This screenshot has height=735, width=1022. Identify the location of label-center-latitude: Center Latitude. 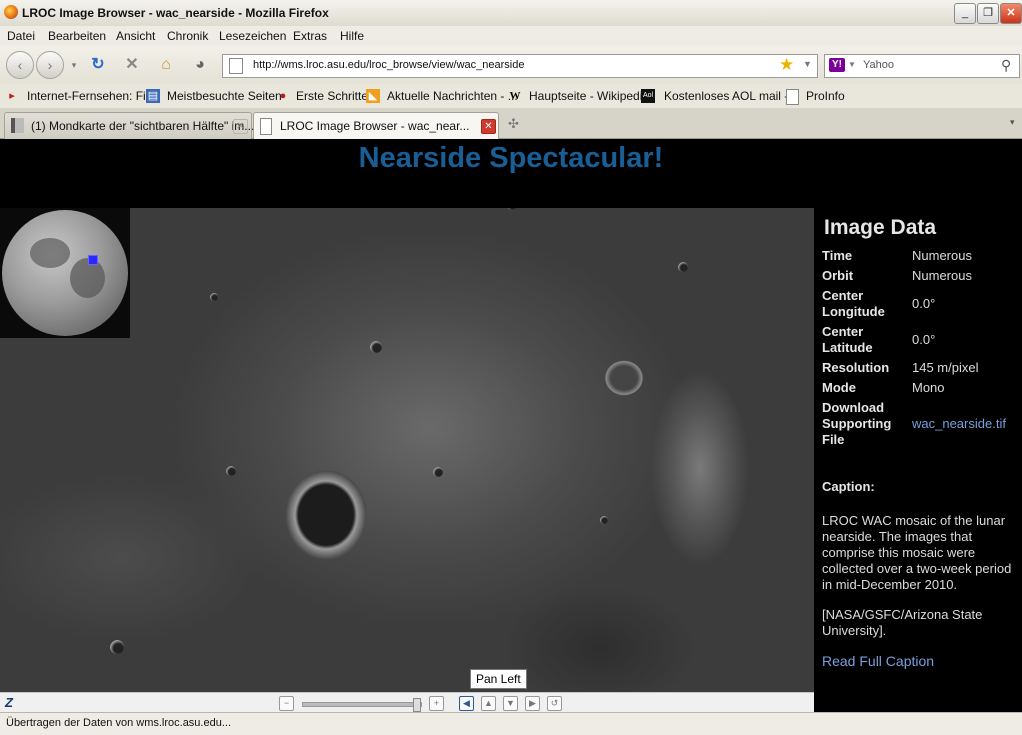
(847, 339).